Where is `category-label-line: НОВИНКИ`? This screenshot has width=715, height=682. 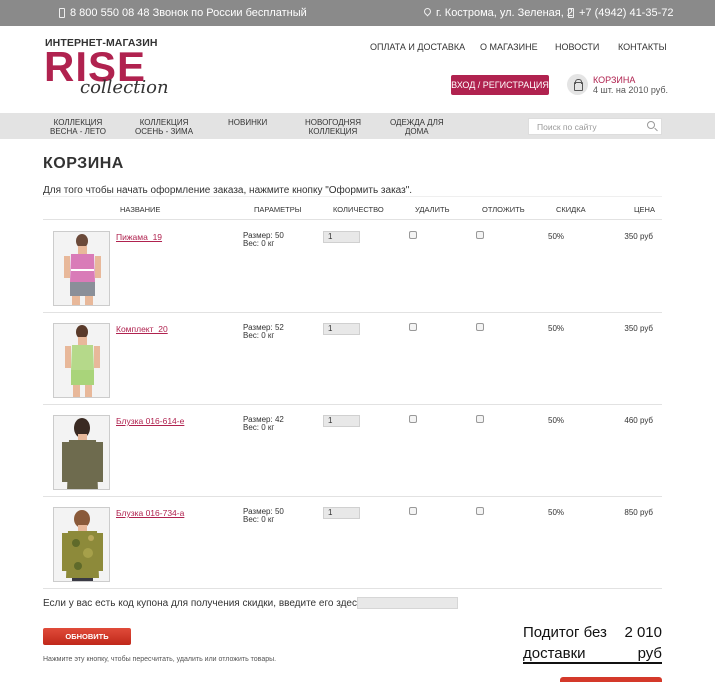 category-label-line: НОВИНКИ is located at coordinates (248, 122).